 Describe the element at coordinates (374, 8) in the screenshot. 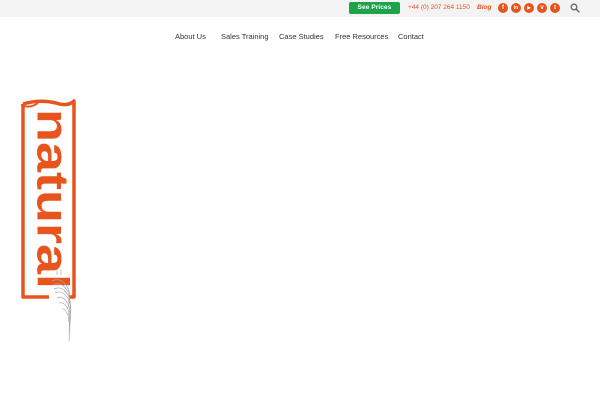

I see `see-prices-button: See Prices` at that location.